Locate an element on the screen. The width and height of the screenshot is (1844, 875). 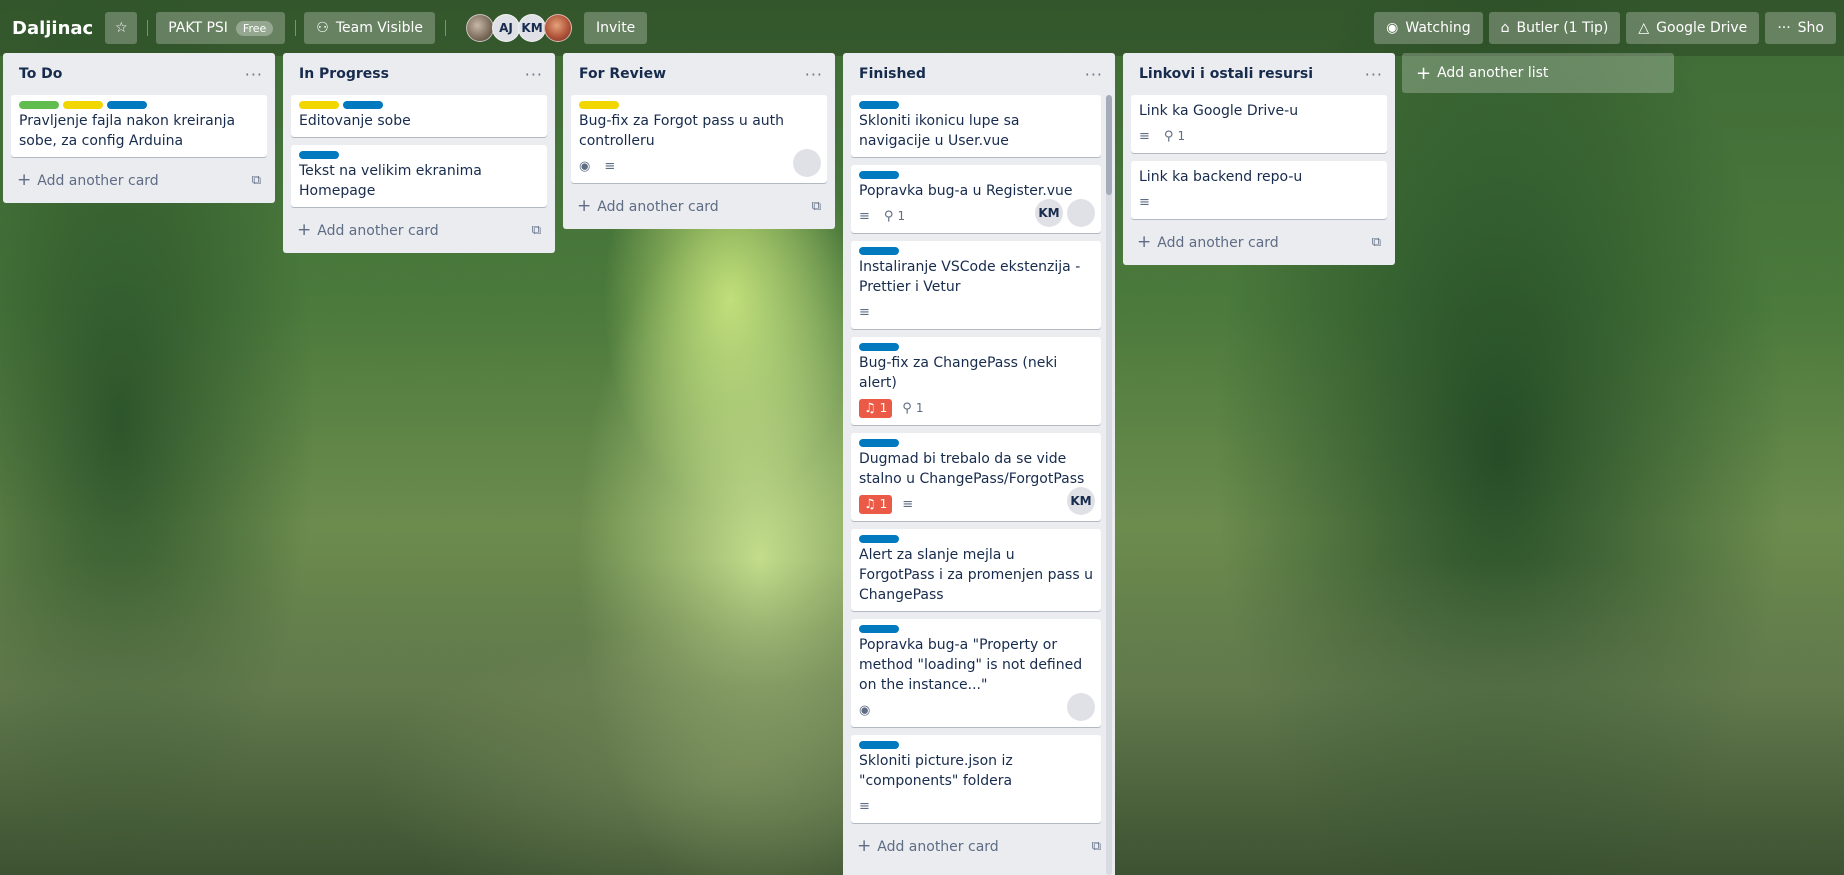
description-icon: ≡ is located at coordinates (908, 504).